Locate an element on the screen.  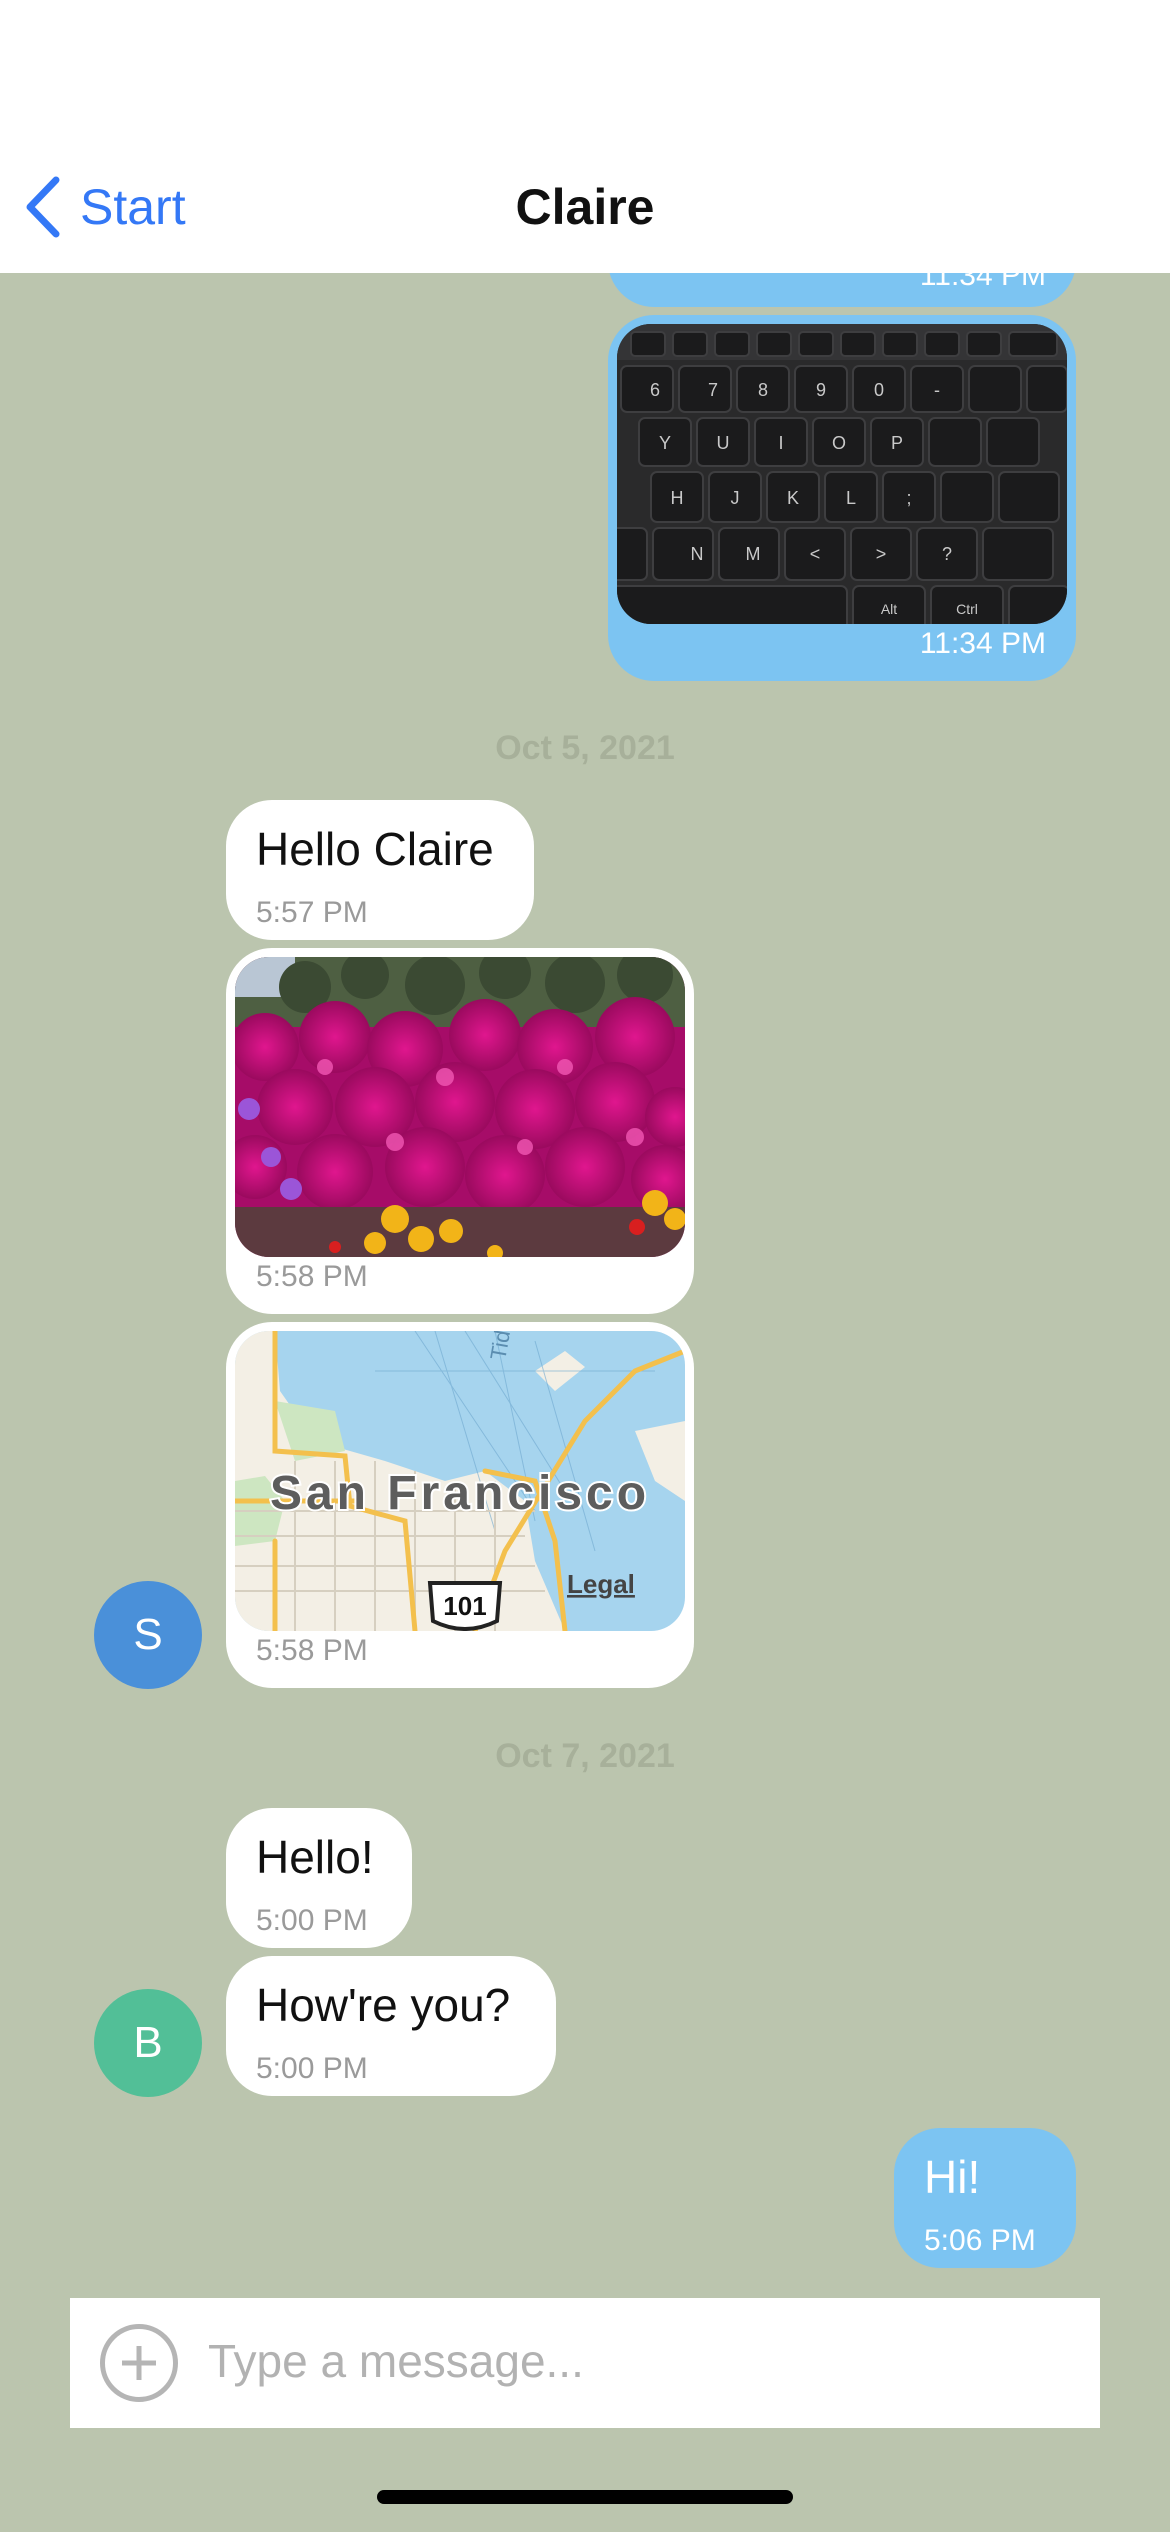
avatar: B is located at coordinates (148, 2043).